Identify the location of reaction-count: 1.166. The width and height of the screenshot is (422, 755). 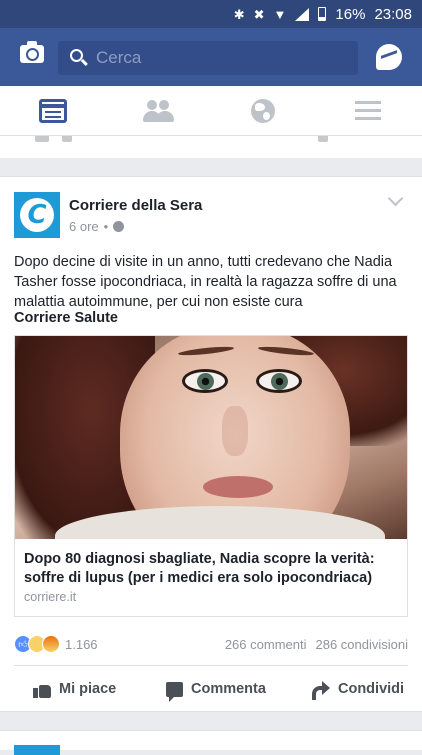
(81, 644).